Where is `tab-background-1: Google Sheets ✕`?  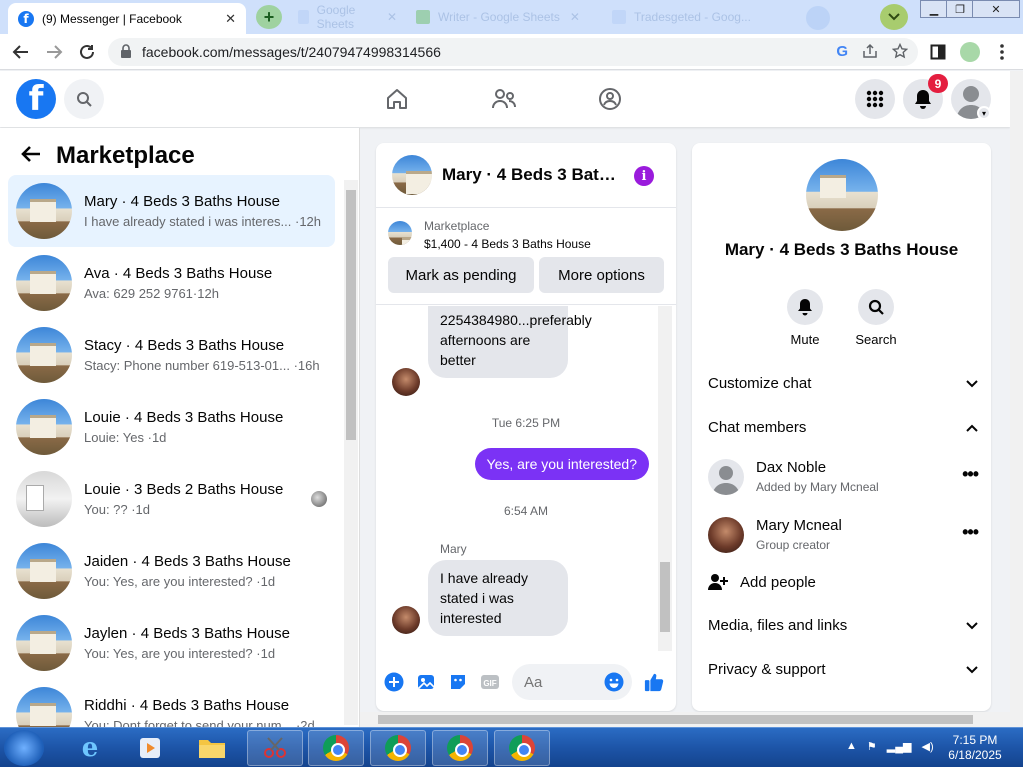
tab-background-1: Google Sheets ✕ is located at coordinates (347, 17).